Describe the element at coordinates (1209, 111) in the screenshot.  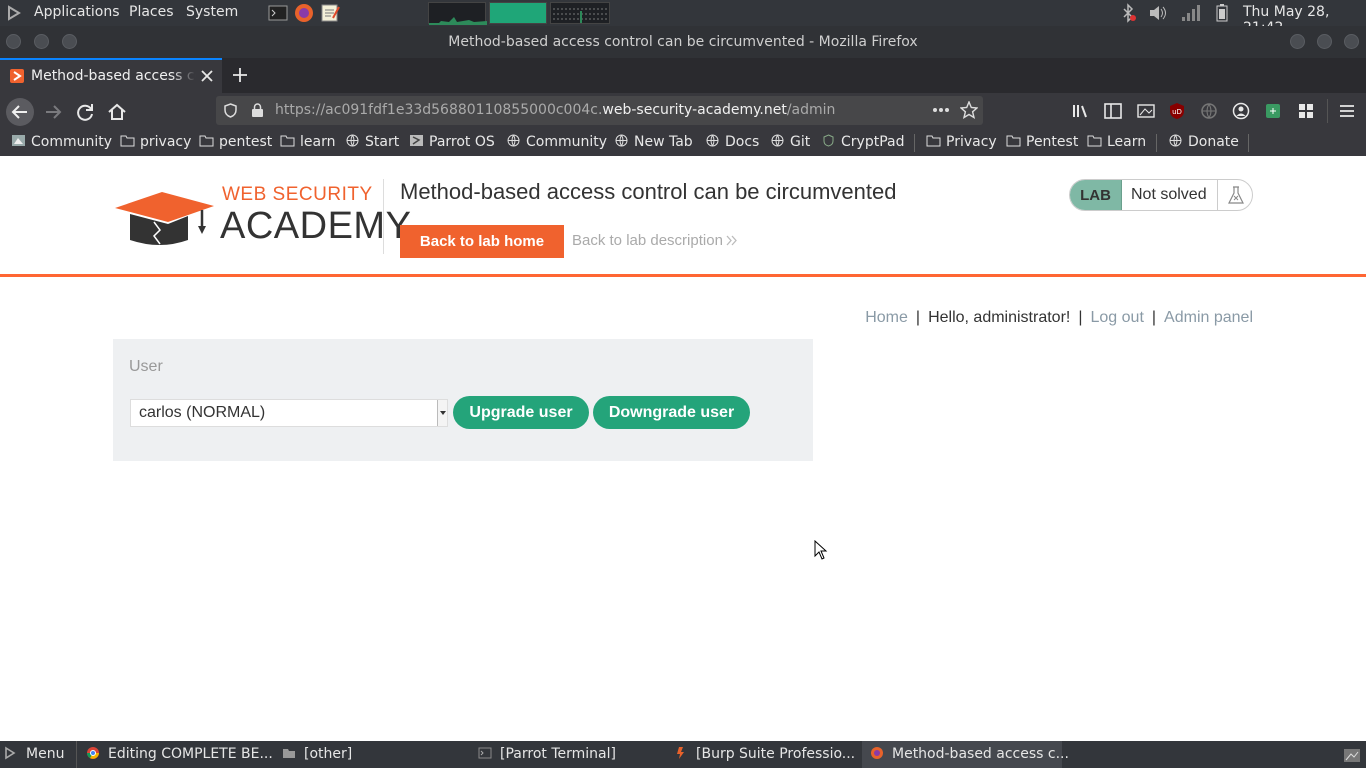
I see `proxy-extension-icon` at that location.